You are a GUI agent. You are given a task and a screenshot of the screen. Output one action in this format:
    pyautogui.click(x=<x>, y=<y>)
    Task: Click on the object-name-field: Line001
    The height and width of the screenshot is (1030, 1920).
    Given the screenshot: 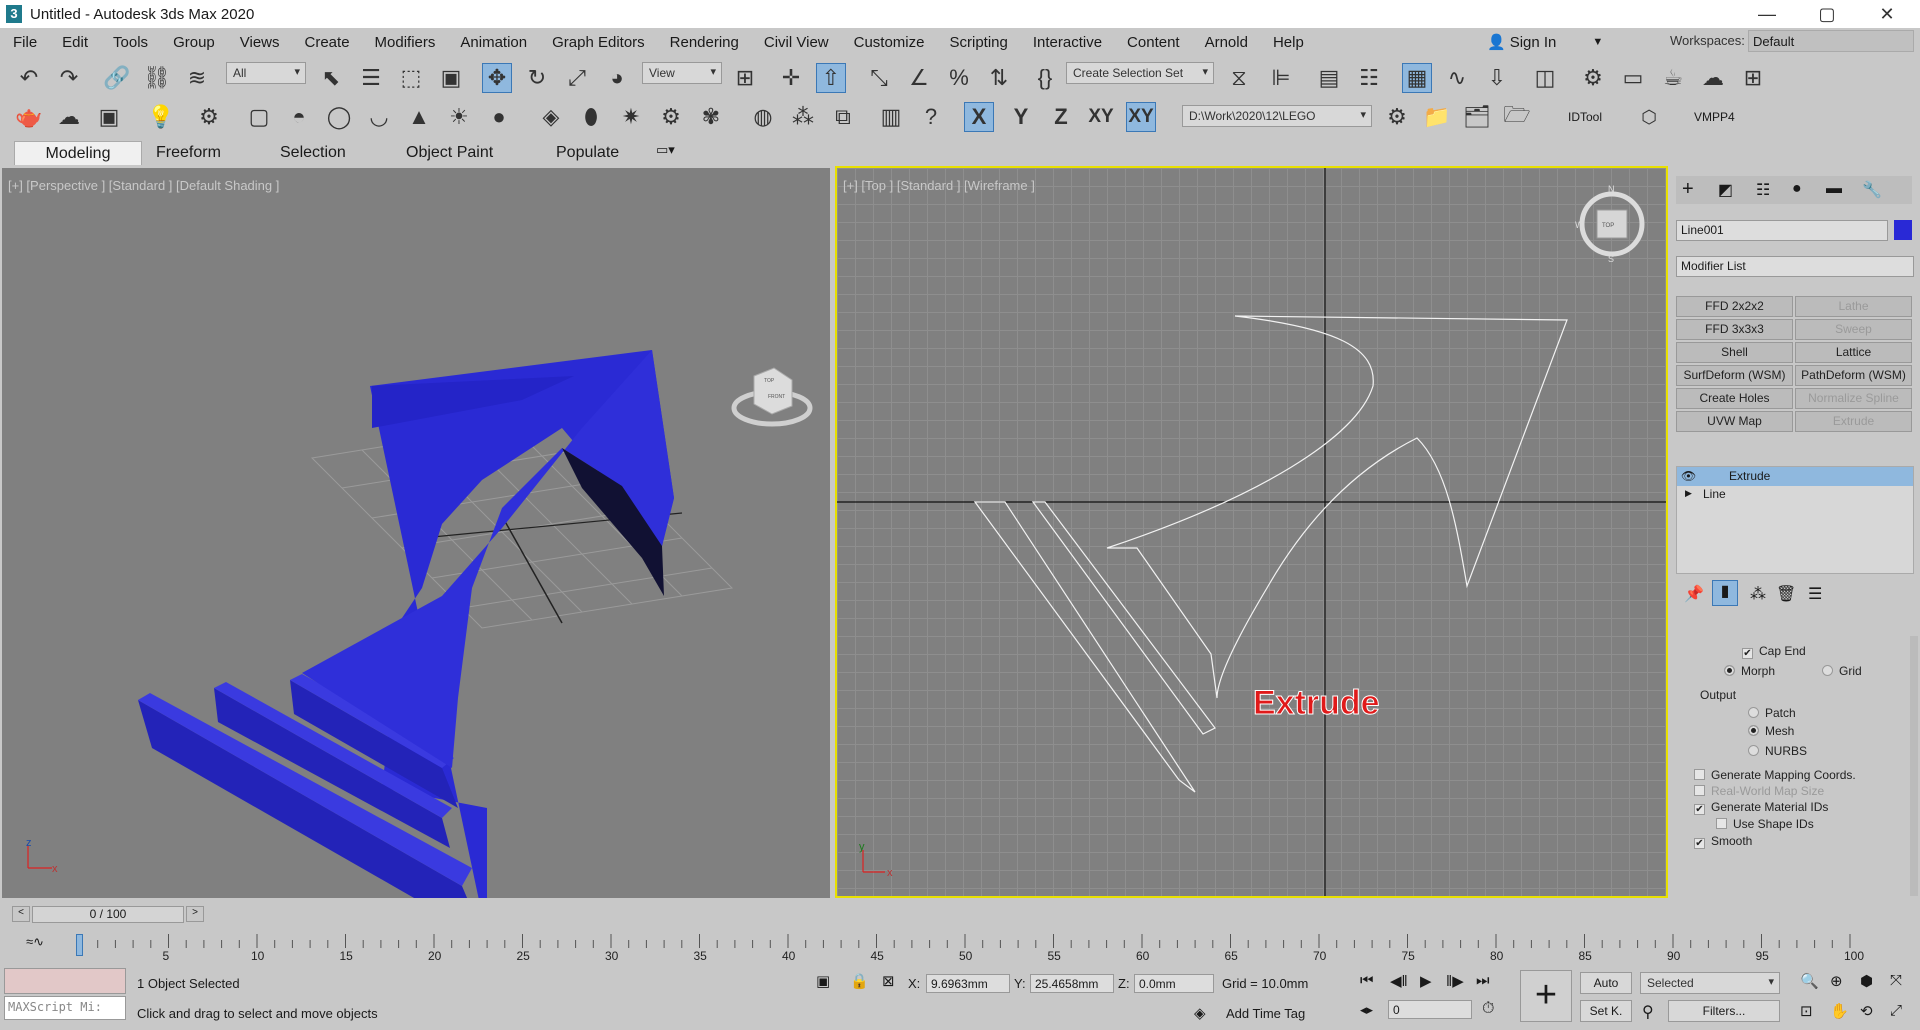 What is the action you would take?
    pyautogui.click(x=1782, y=230)
    